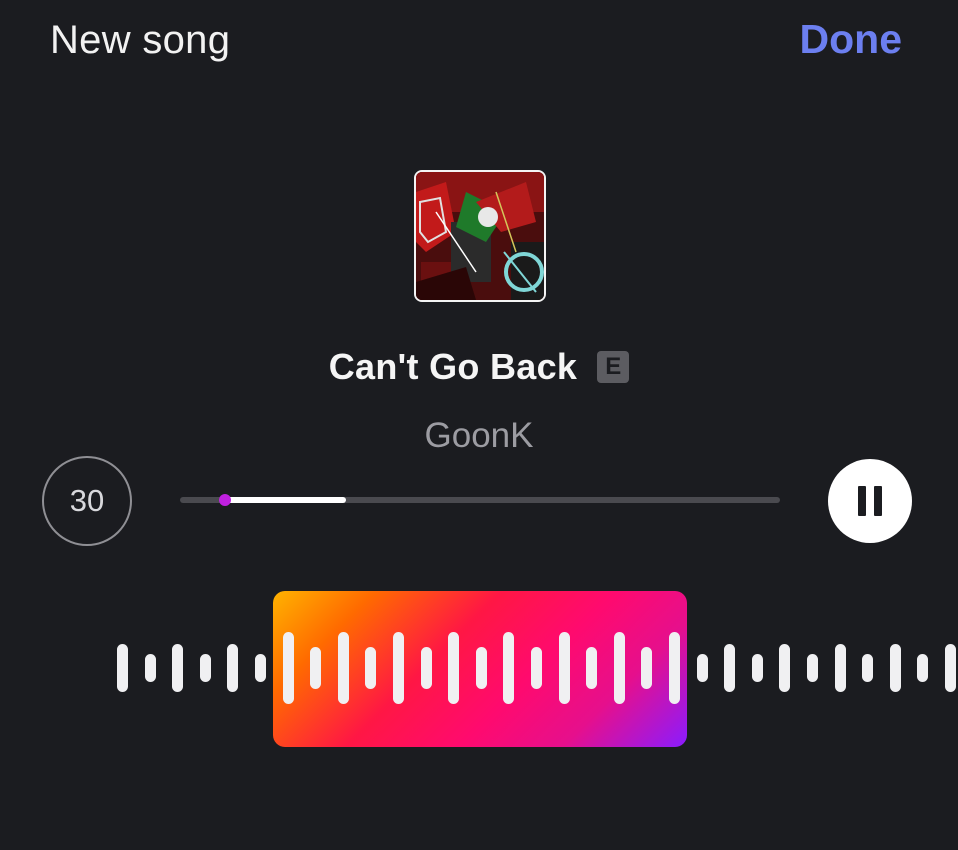 This screenshot has width=958, height=850. Describe the element at coordinates (851, 39) in the screenshot. I see `done-button: Done` at that location.